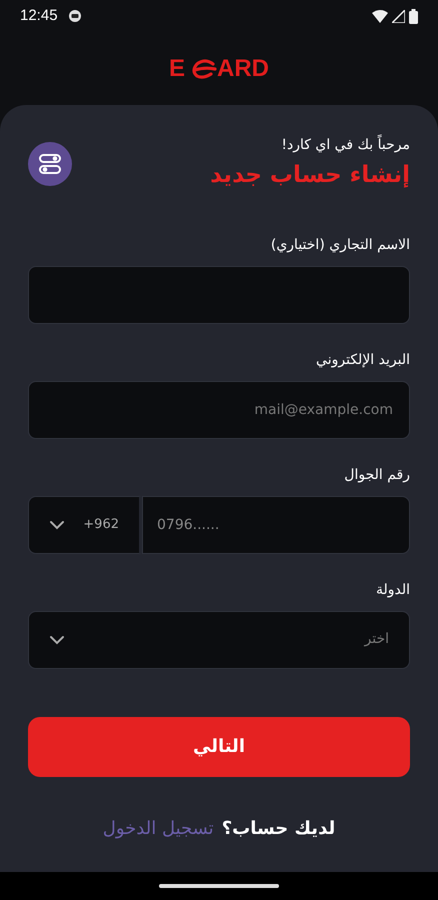 The width and height of the screenshot is (438, 900). Describe the element at coordinates (380, 16) in the screenshot. I see `wifi-icon` at that location.